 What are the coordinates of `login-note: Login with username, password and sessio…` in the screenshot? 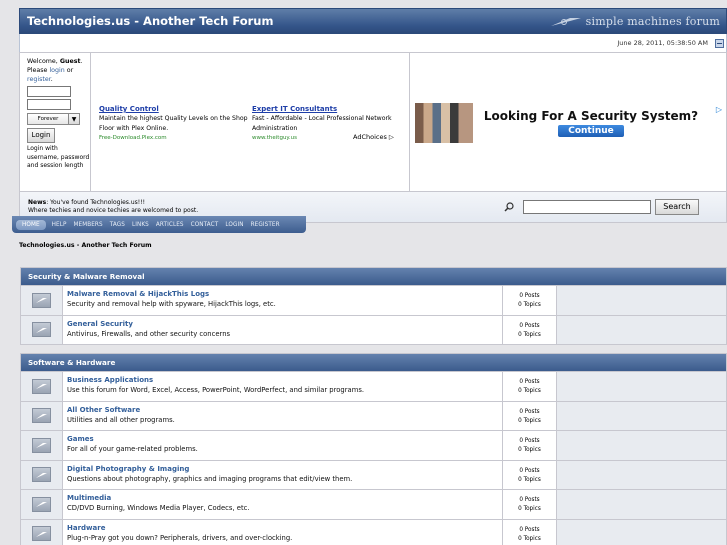 It's located at (58, 157).